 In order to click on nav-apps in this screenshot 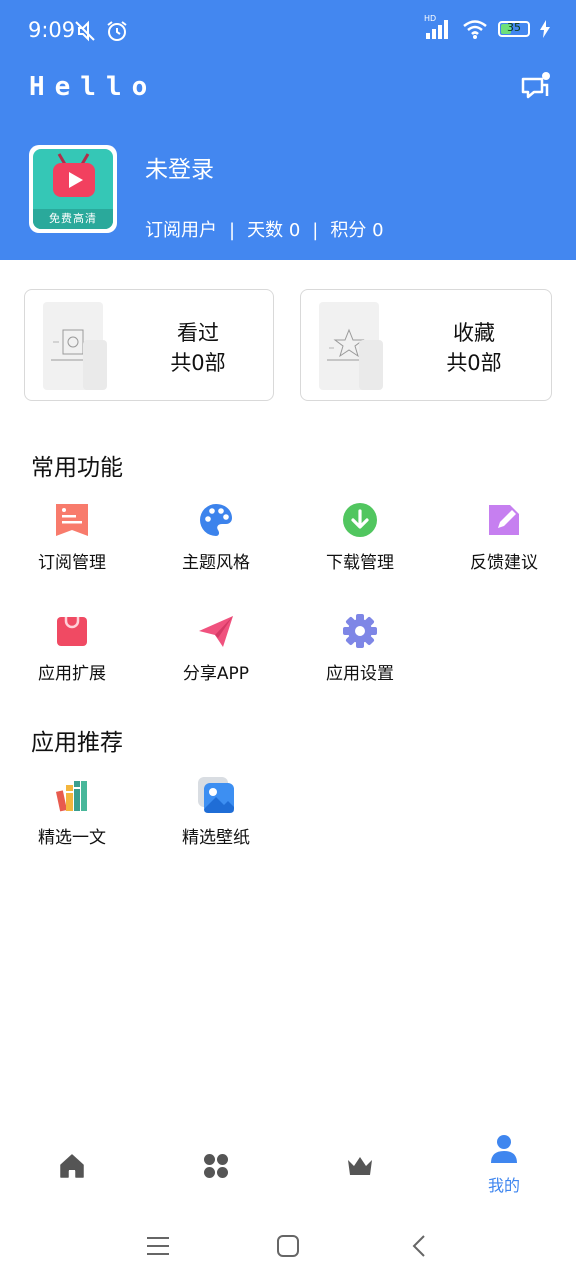, I will do `click(216, 1170)`.